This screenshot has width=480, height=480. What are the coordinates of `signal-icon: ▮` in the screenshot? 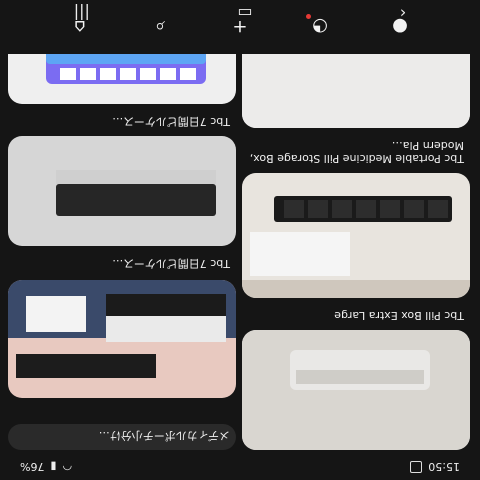 It's located at (53, 467).